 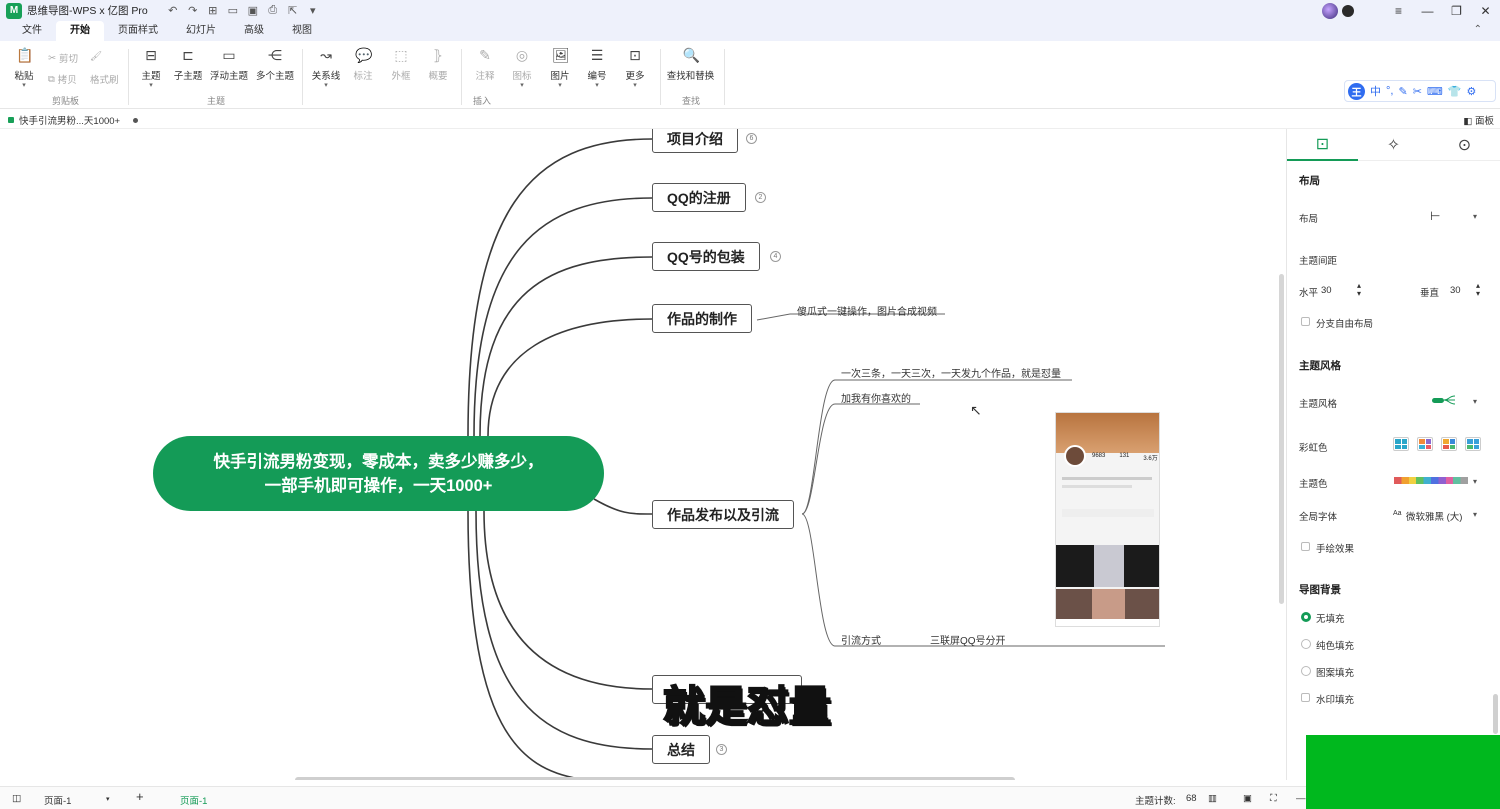 What do you see at coordinates (229, 64) in the screenshot?
I see `float-topic-button: ▭ 浮动主题` at bounding box center [229, 64].